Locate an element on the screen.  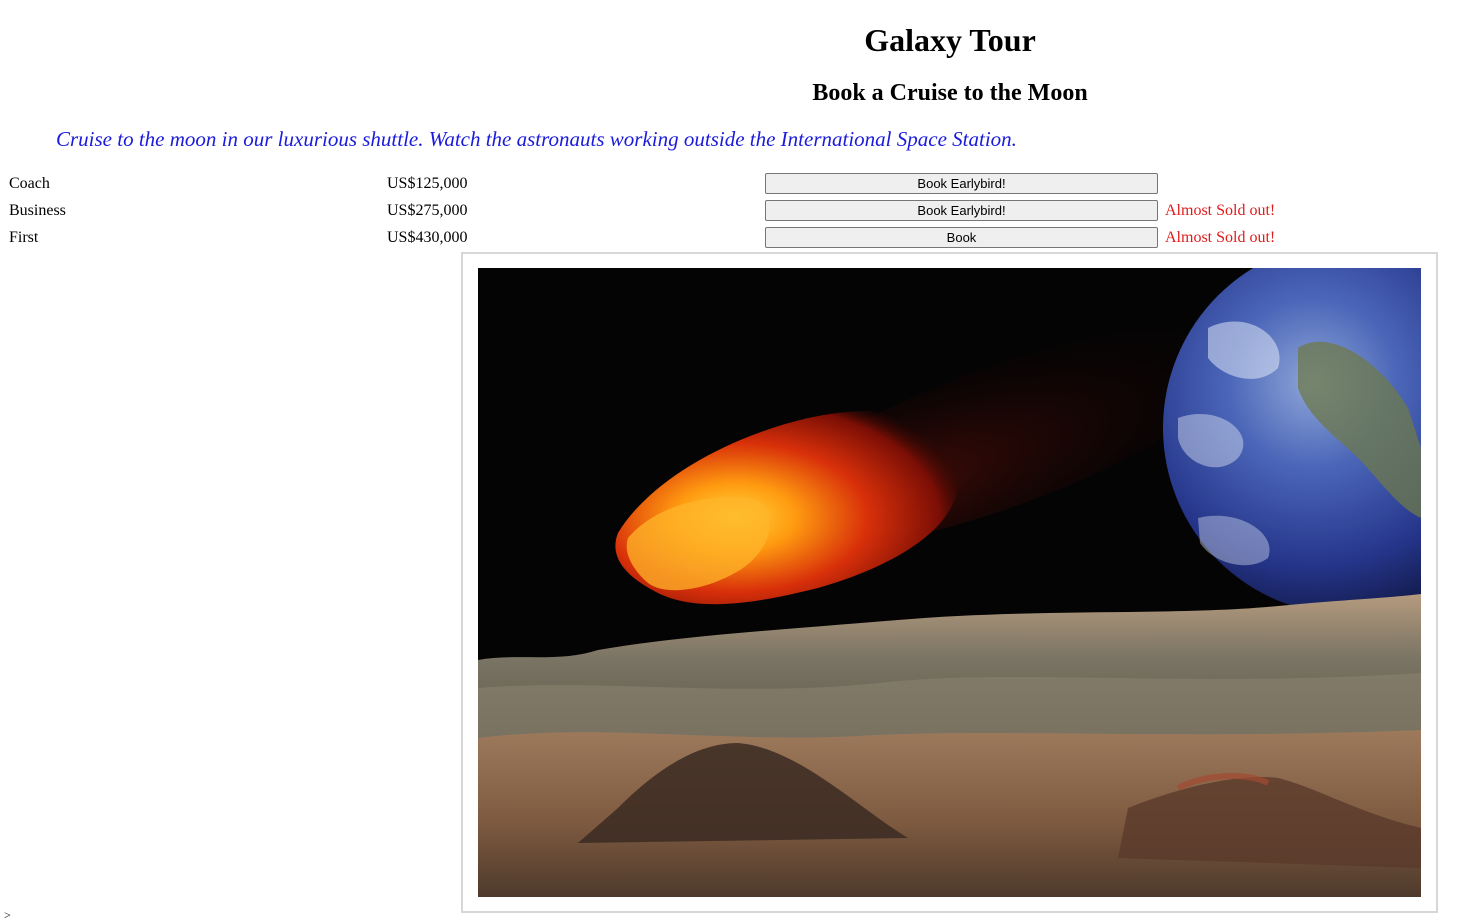
fare-price: US$430,000 is located at coordinates (427, 237).